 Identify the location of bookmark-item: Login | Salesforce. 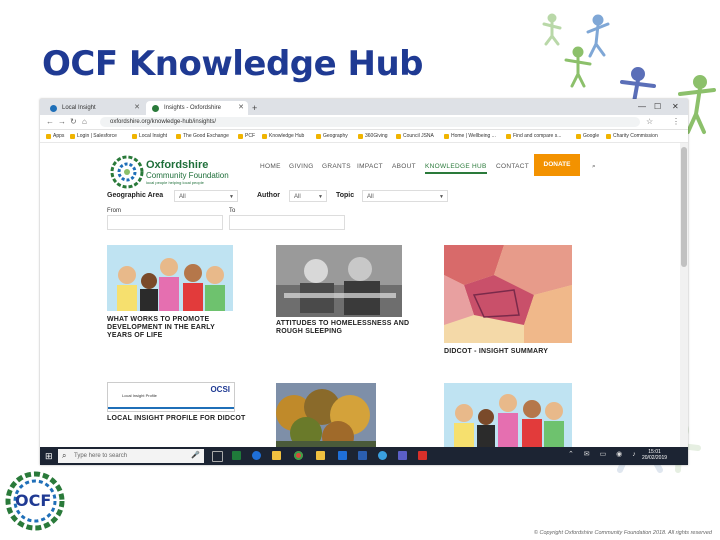
(93, 136).